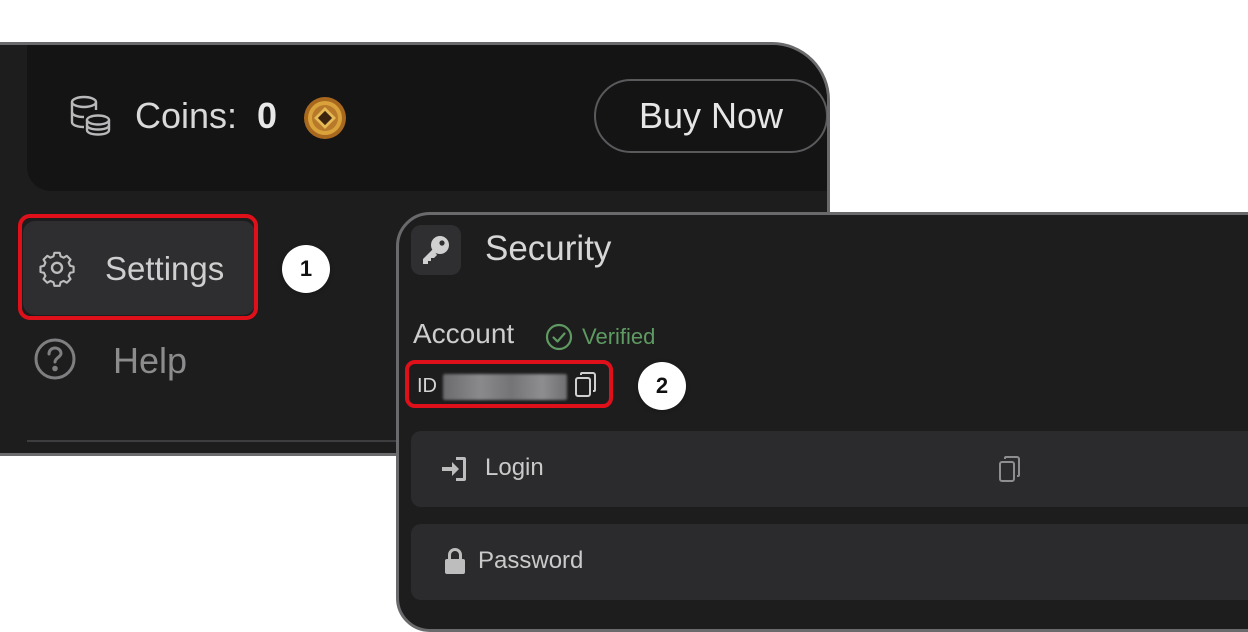 The height and width of the screenshot is (632, 1248). What do you see at coordinates (267, 115) in the screenshot?
I see `coins-balance: 0` at bounding box center [267, 115].